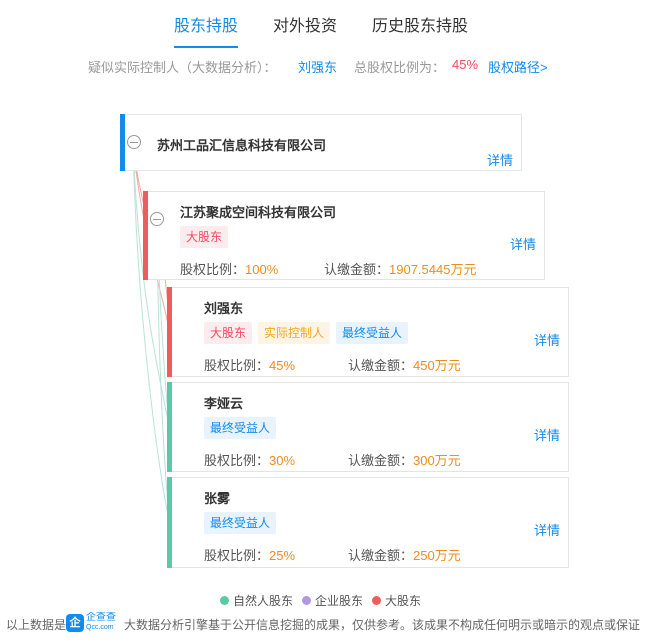 This screenshot has height=644, width=646. Describe the element at coordinates (339, 601) in the screenshot. I see `legend-label: 企业股东` at that location.